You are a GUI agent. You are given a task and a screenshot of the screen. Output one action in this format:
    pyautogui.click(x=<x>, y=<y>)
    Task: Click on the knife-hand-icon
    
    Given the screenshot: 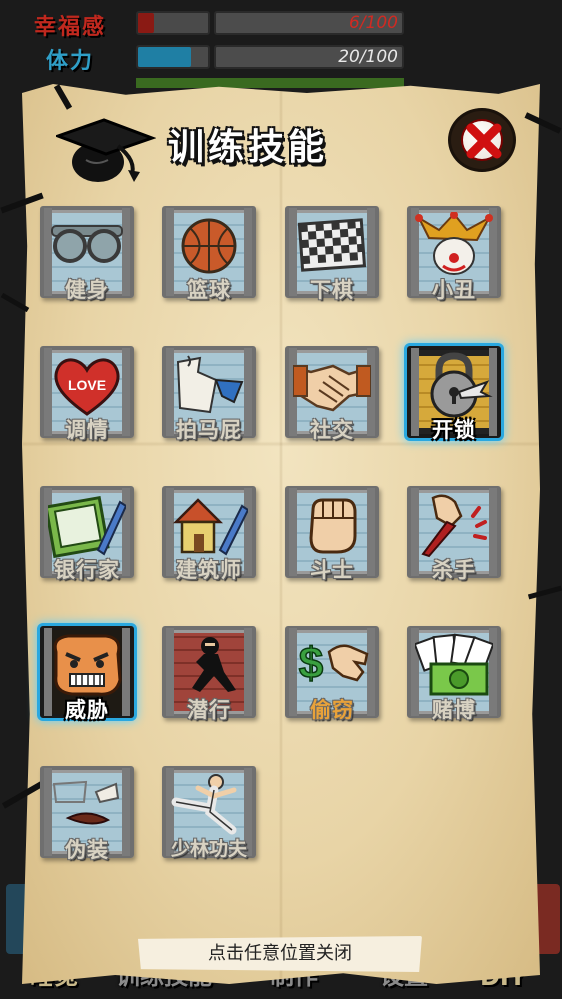 What is the action you would take?
    pyautogui.click(x=454, y=526)
    